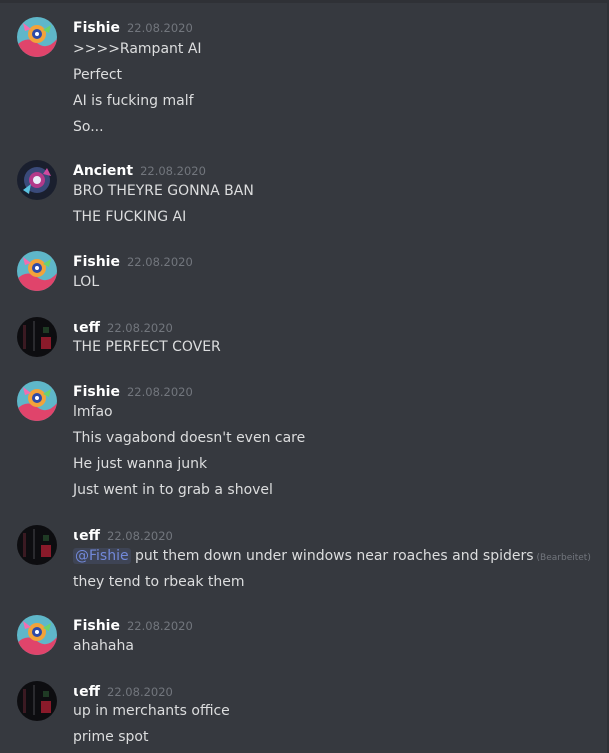 The image size is (609, 753). Describe the element at coordinates (133, 101) in the screenshot. I see `message-text: AI is fucking malf` at that location.